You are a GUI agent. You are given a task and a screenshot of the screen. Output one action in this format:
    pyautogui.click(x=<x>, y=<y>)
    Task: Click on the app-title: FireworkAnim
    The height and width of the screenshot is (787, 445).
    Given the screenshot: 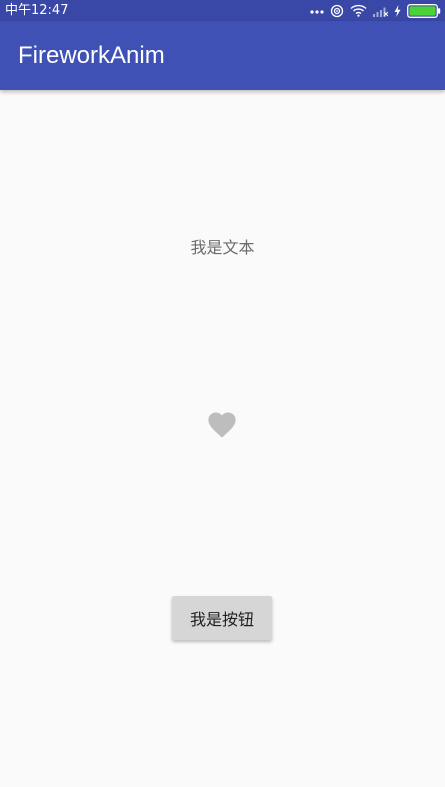 What is the action you would take?
    pyautogui.click(x=91, y=55)
    